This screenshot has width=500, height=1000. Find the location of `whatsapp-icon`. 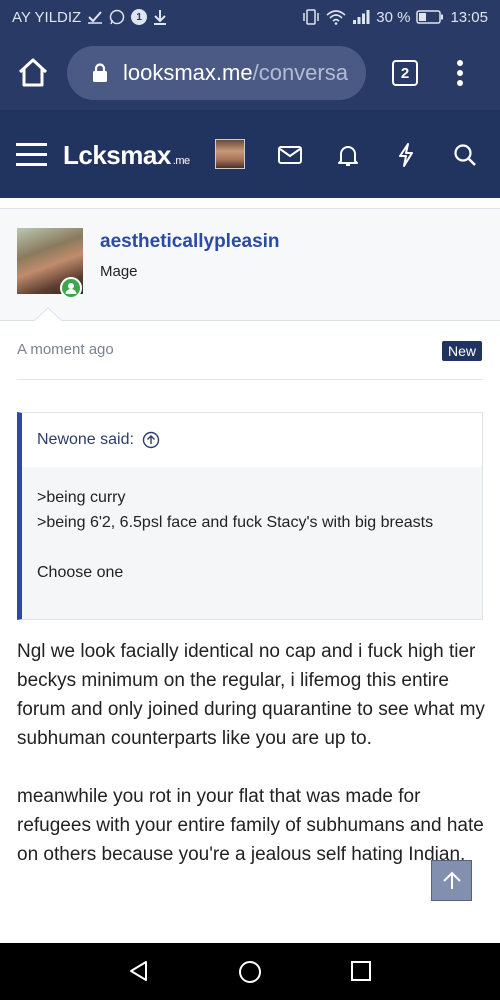

whatsapp-icon is located at coordinates (117, 17).